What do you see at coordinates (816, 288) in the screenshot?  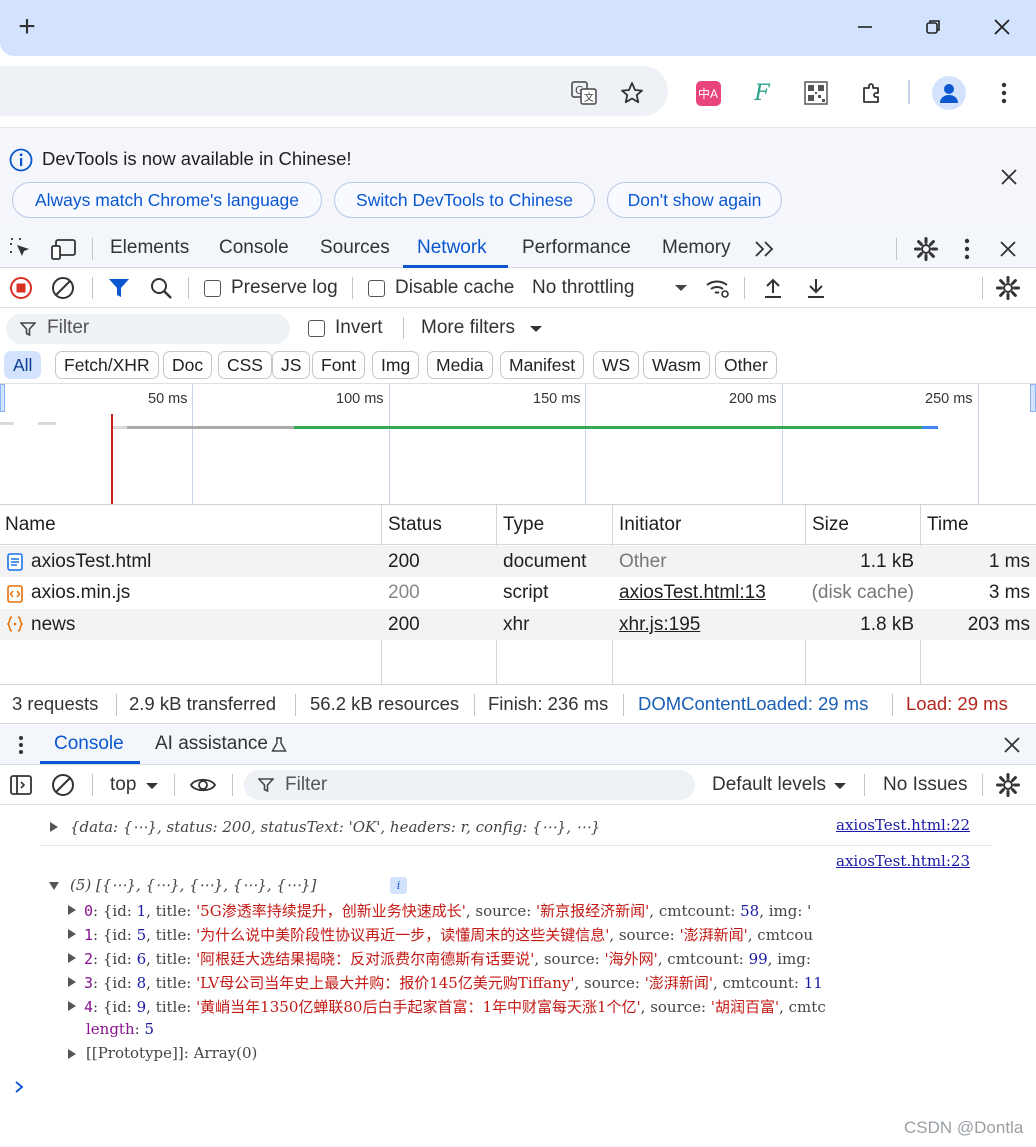 I see `export-har-download-icon` at bounding box center [816, 288].